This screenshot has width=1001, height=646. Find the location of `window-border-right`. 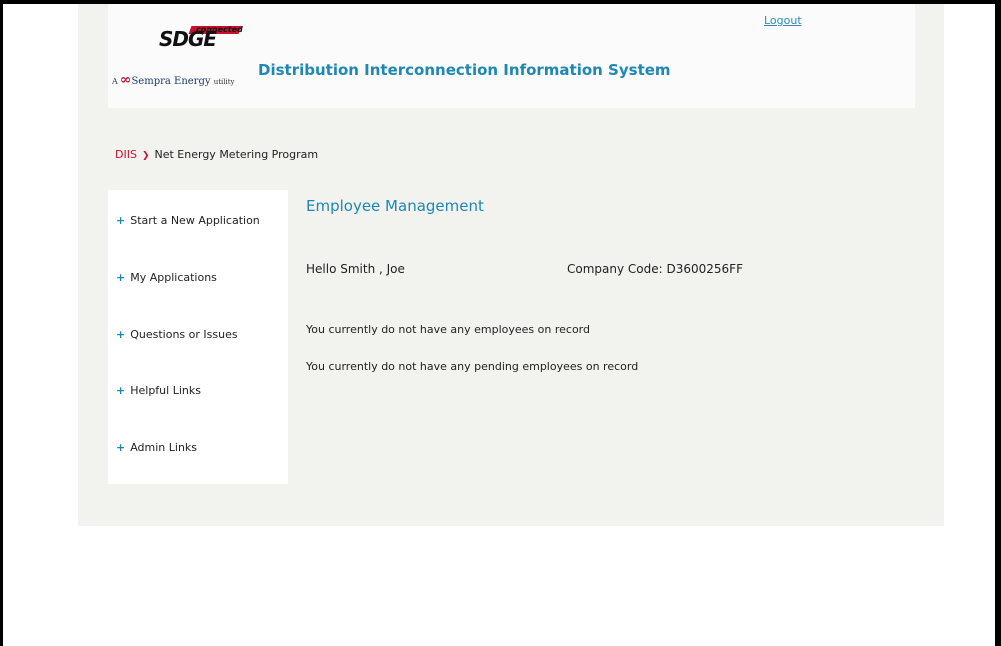

window-border-right is located at coordinates (998, 323).